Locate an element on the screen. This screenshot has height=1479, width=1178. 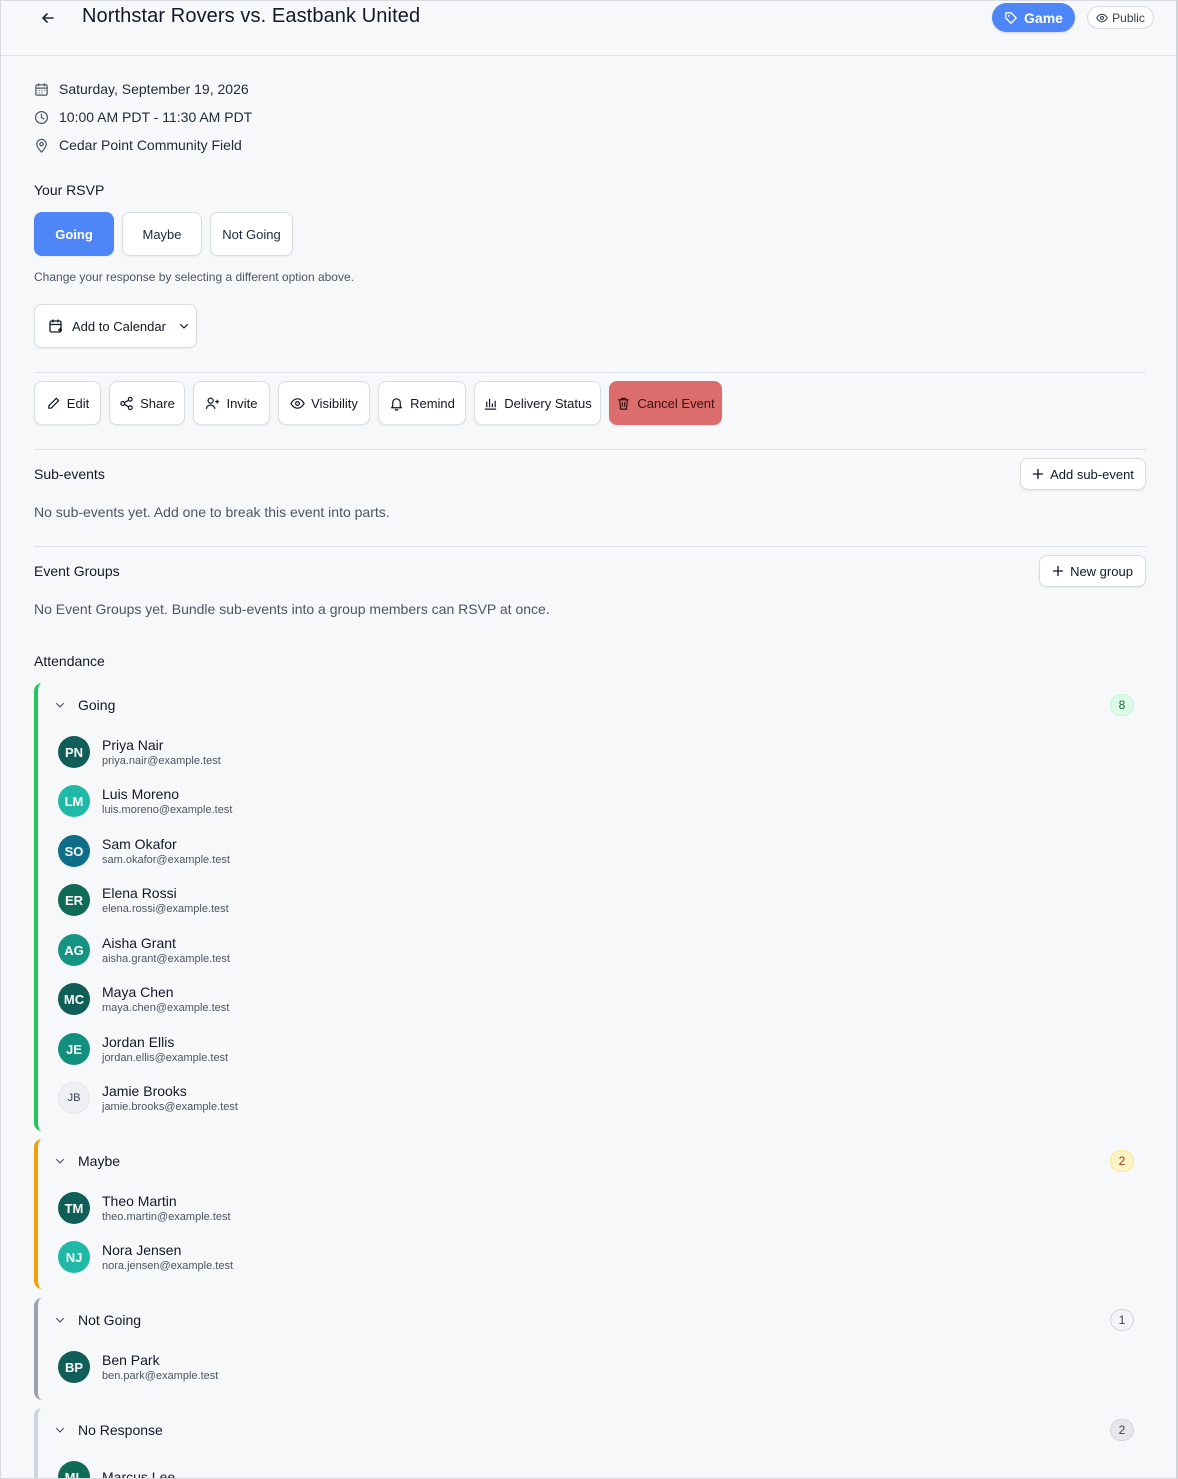
invite-button: Invite is located at coordinates (231, 403).